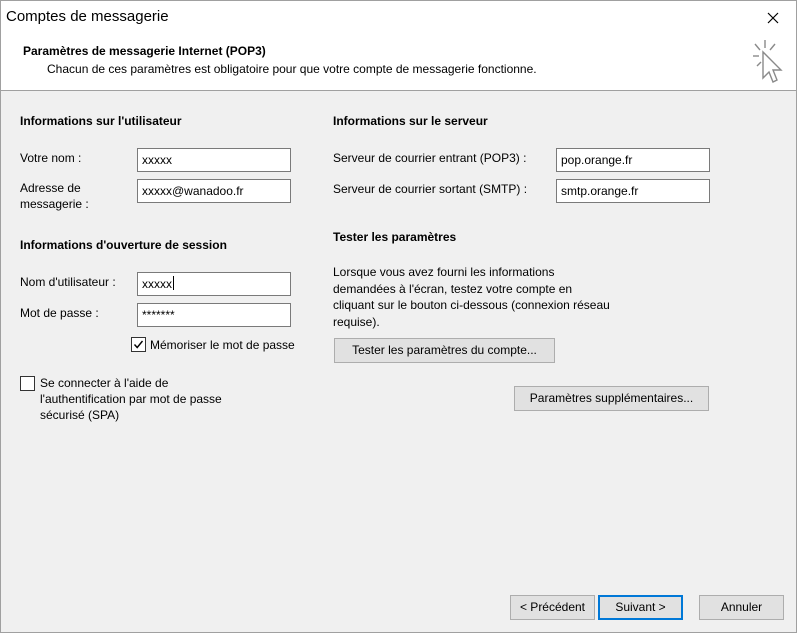  What do you see at coordinates (87, 16) in the screenshot?
I see `window-title: Comptes de messagerie` at bounding box center [87, 16].